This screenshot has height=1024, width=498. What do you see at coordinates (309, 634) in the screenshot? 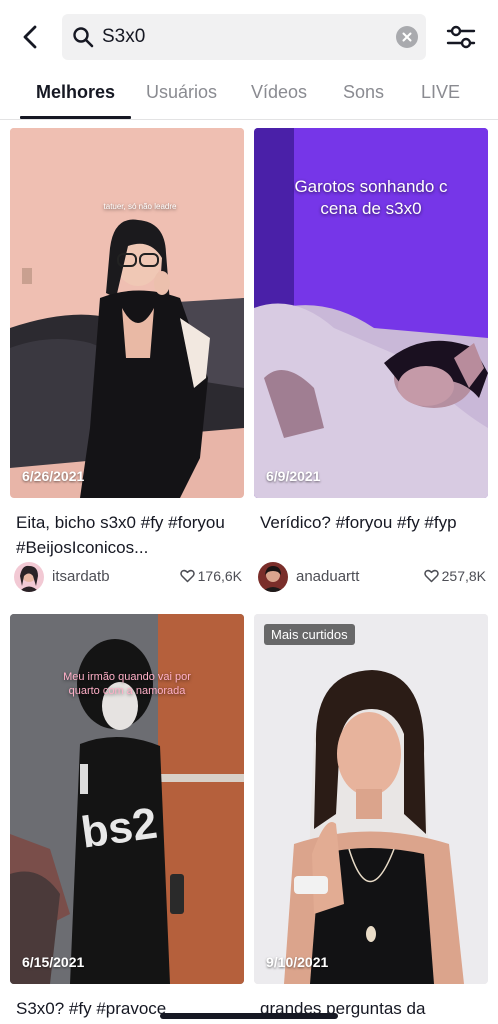
I see `most-liked-badge: Mais curtidos` at bounding box center [309, 634].